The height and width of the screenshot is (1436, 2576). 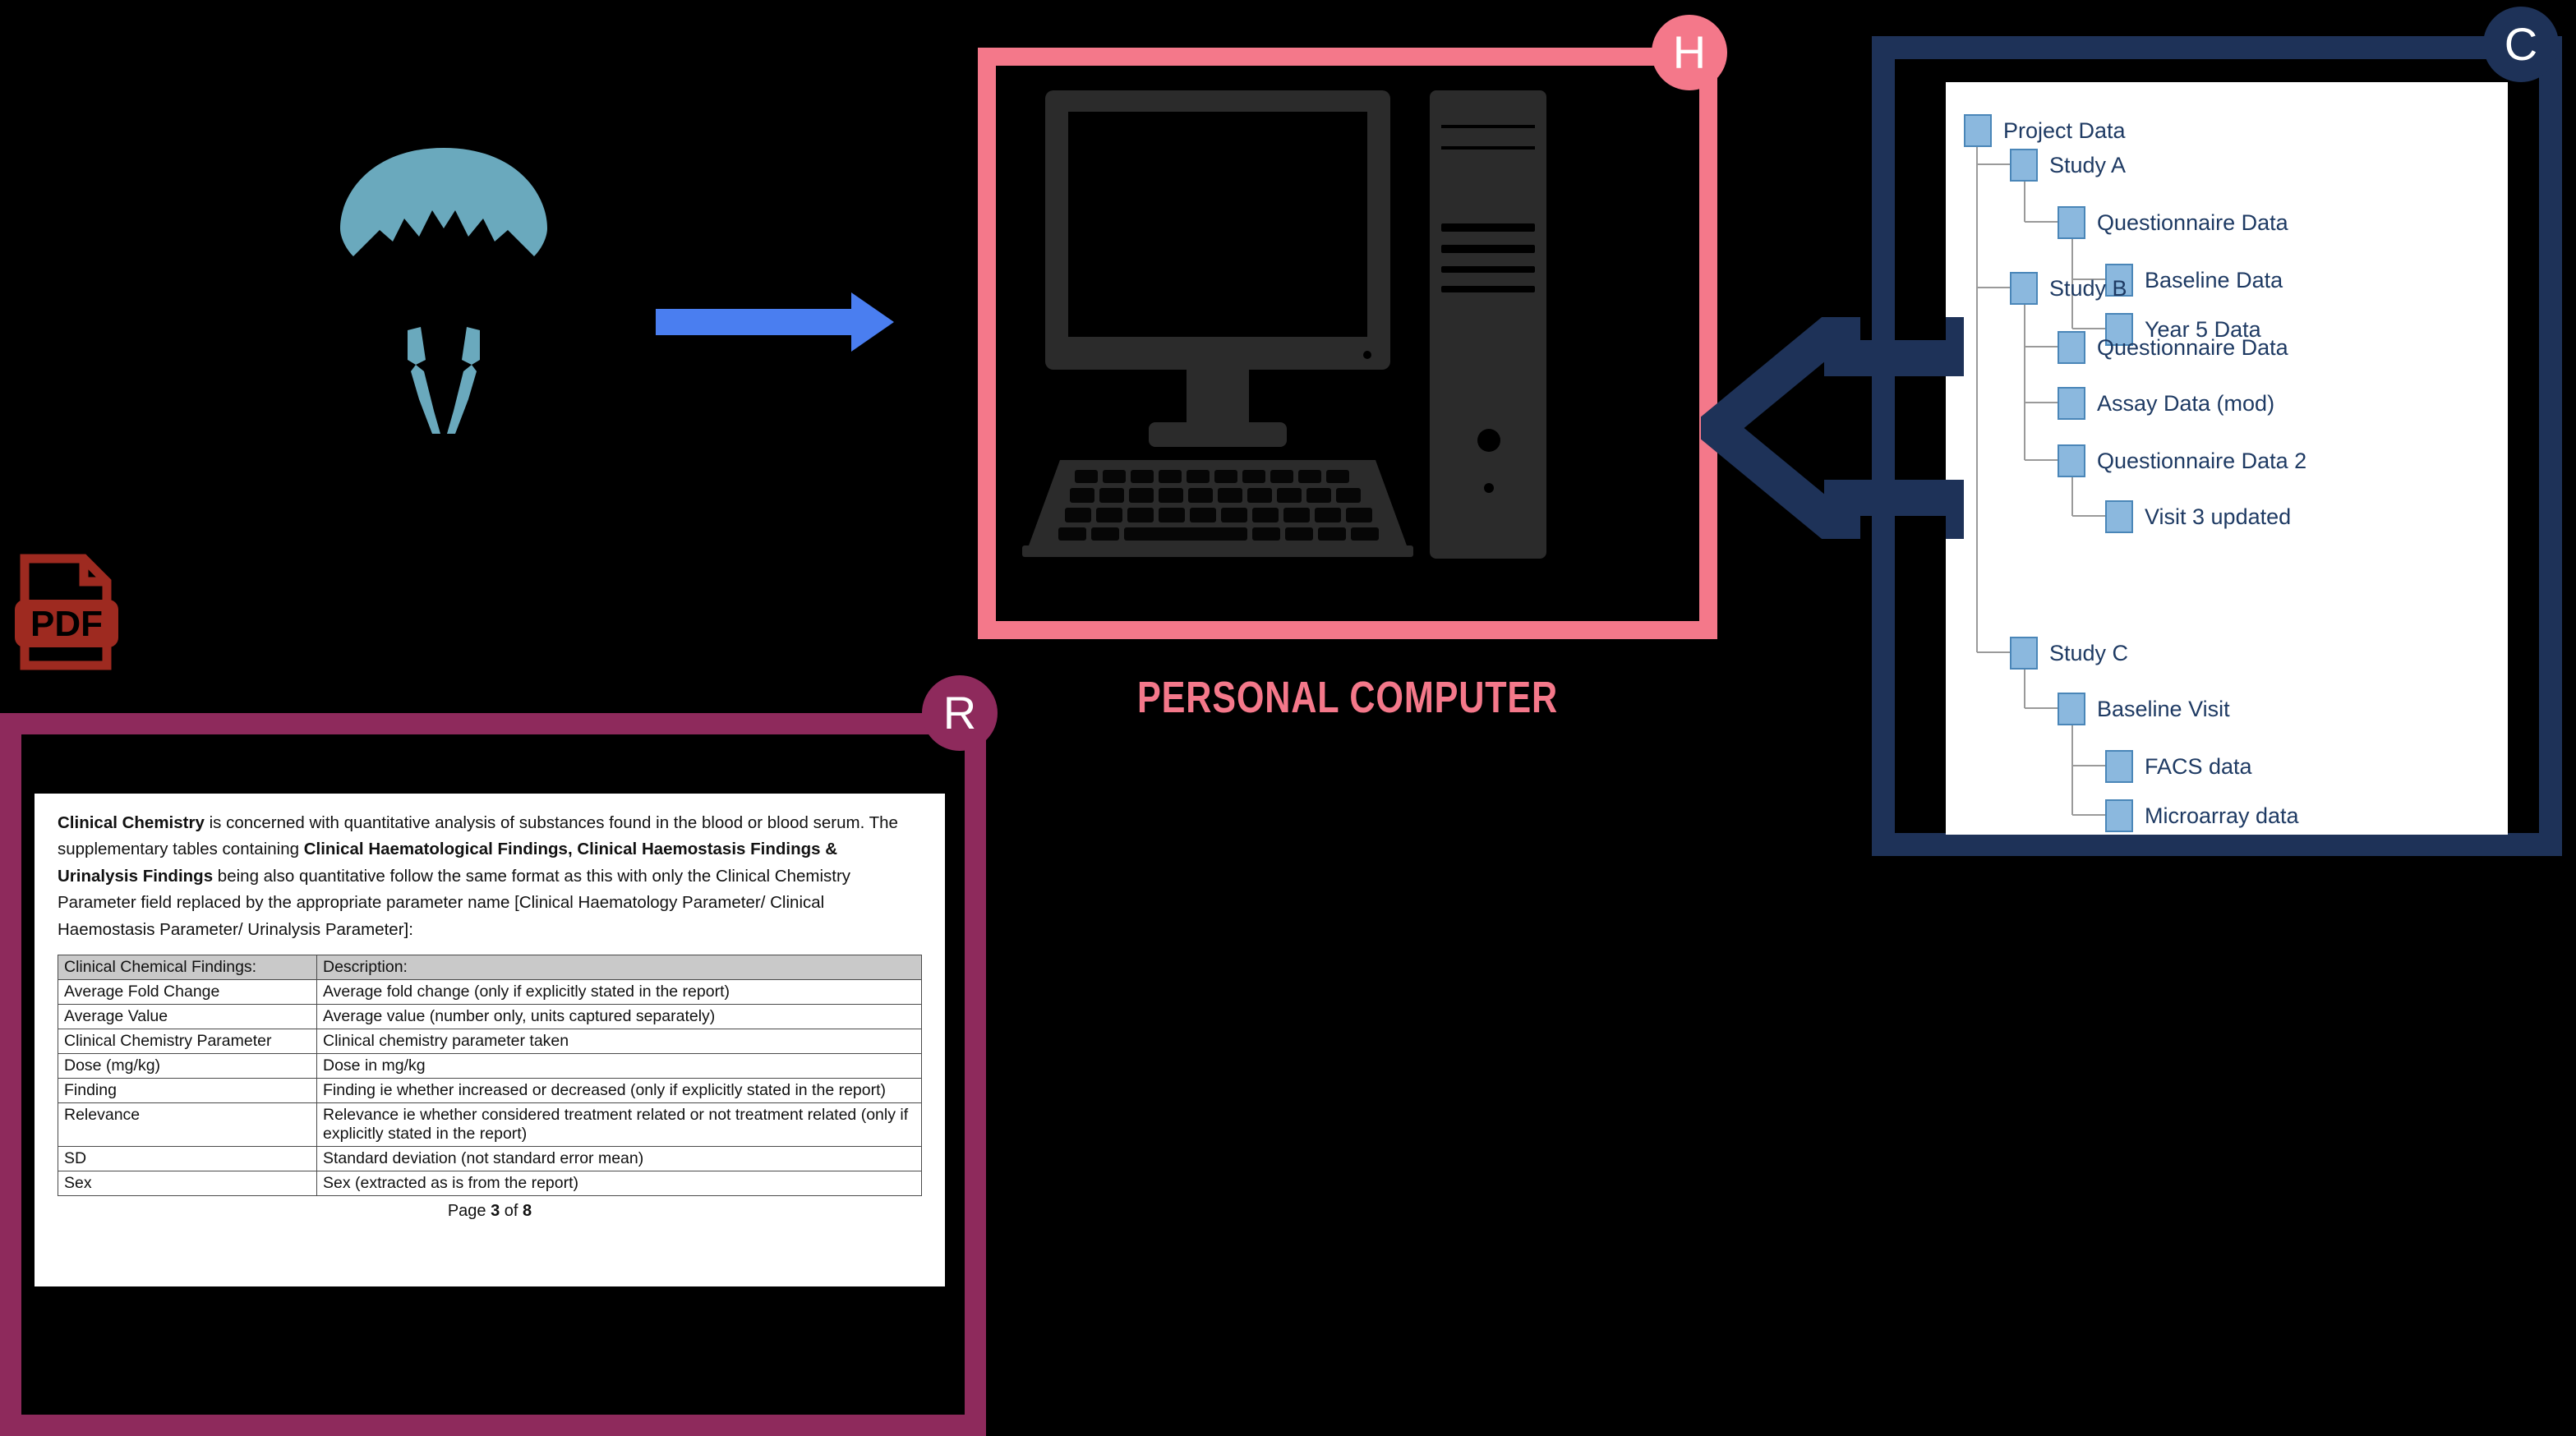 I want to click on table-header-cell: Clinical Chemical Findings:, so click(x=187, y=967).